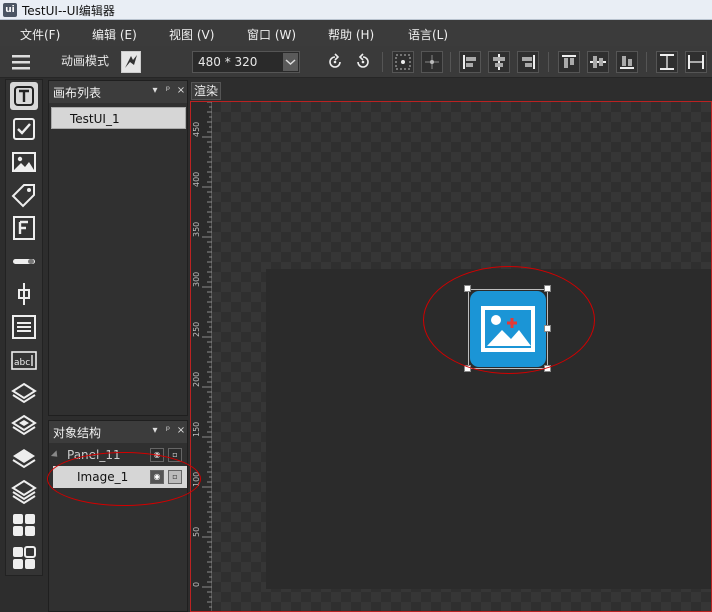  What do you see at coordinates (432, 62) in the screenshot?
I see `anchor-icon` at bounding box center [432, 62].